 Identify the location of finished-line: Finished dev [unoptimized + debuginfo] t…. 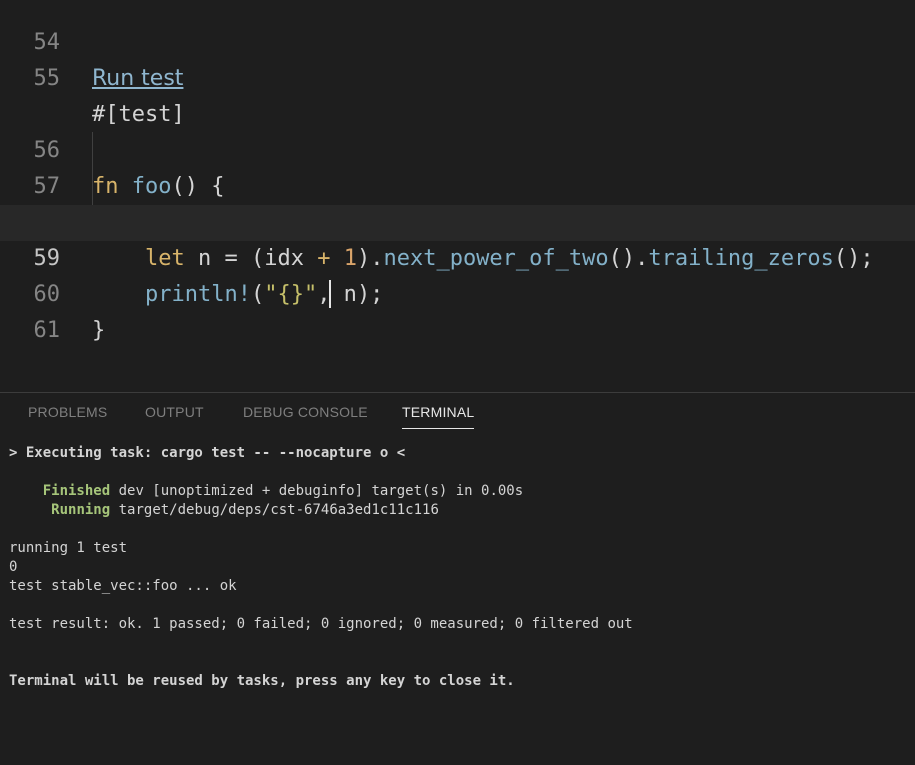
(266, 491).